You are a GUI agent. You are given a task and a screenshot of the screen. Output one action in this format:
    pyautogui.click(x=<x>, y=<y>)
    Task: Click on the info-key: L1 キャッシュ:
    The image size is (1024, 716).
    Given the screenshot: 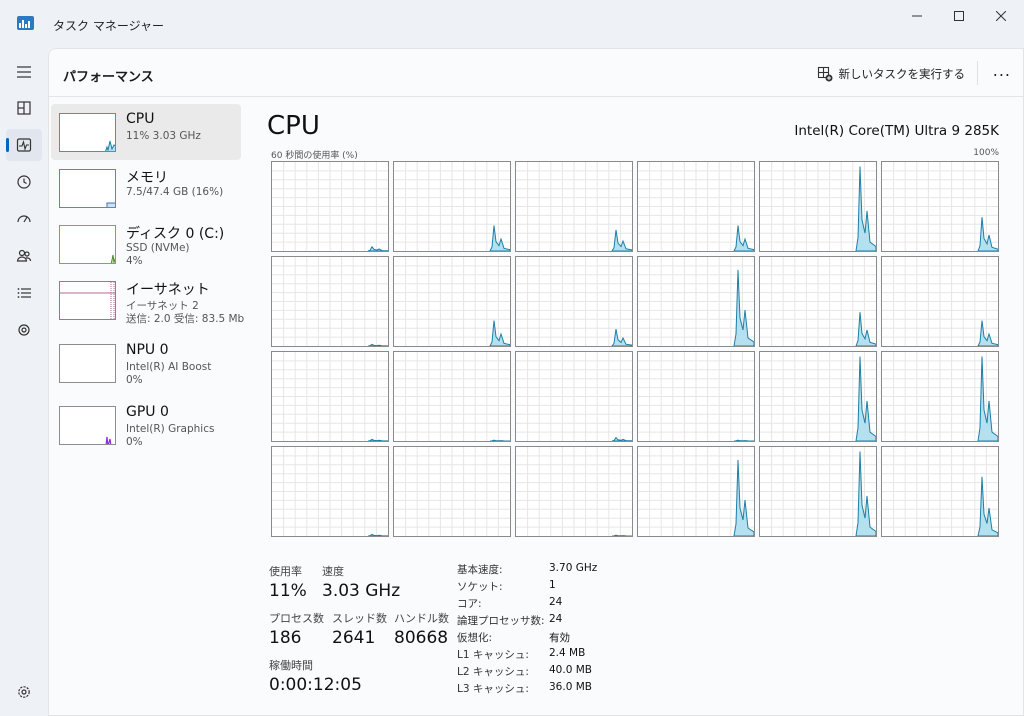 What is the action you would take?
    pyautogui.click(x=493, y=655)
    